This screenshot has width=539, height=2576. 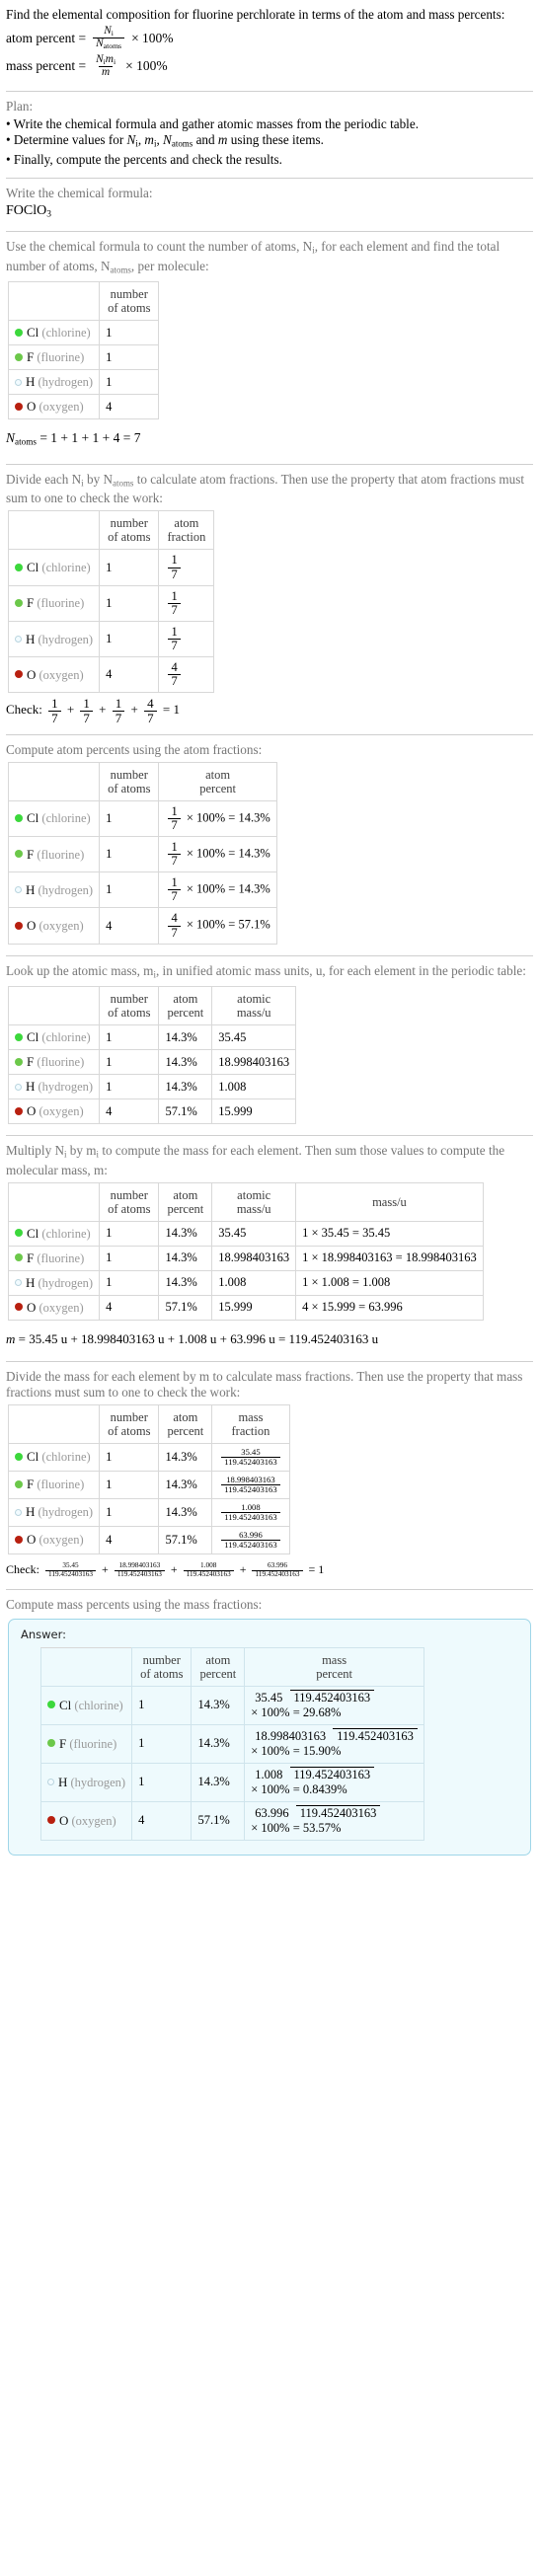 I want to click on table-row: F (fluorine) 1 17, so click(x=111, y=603).